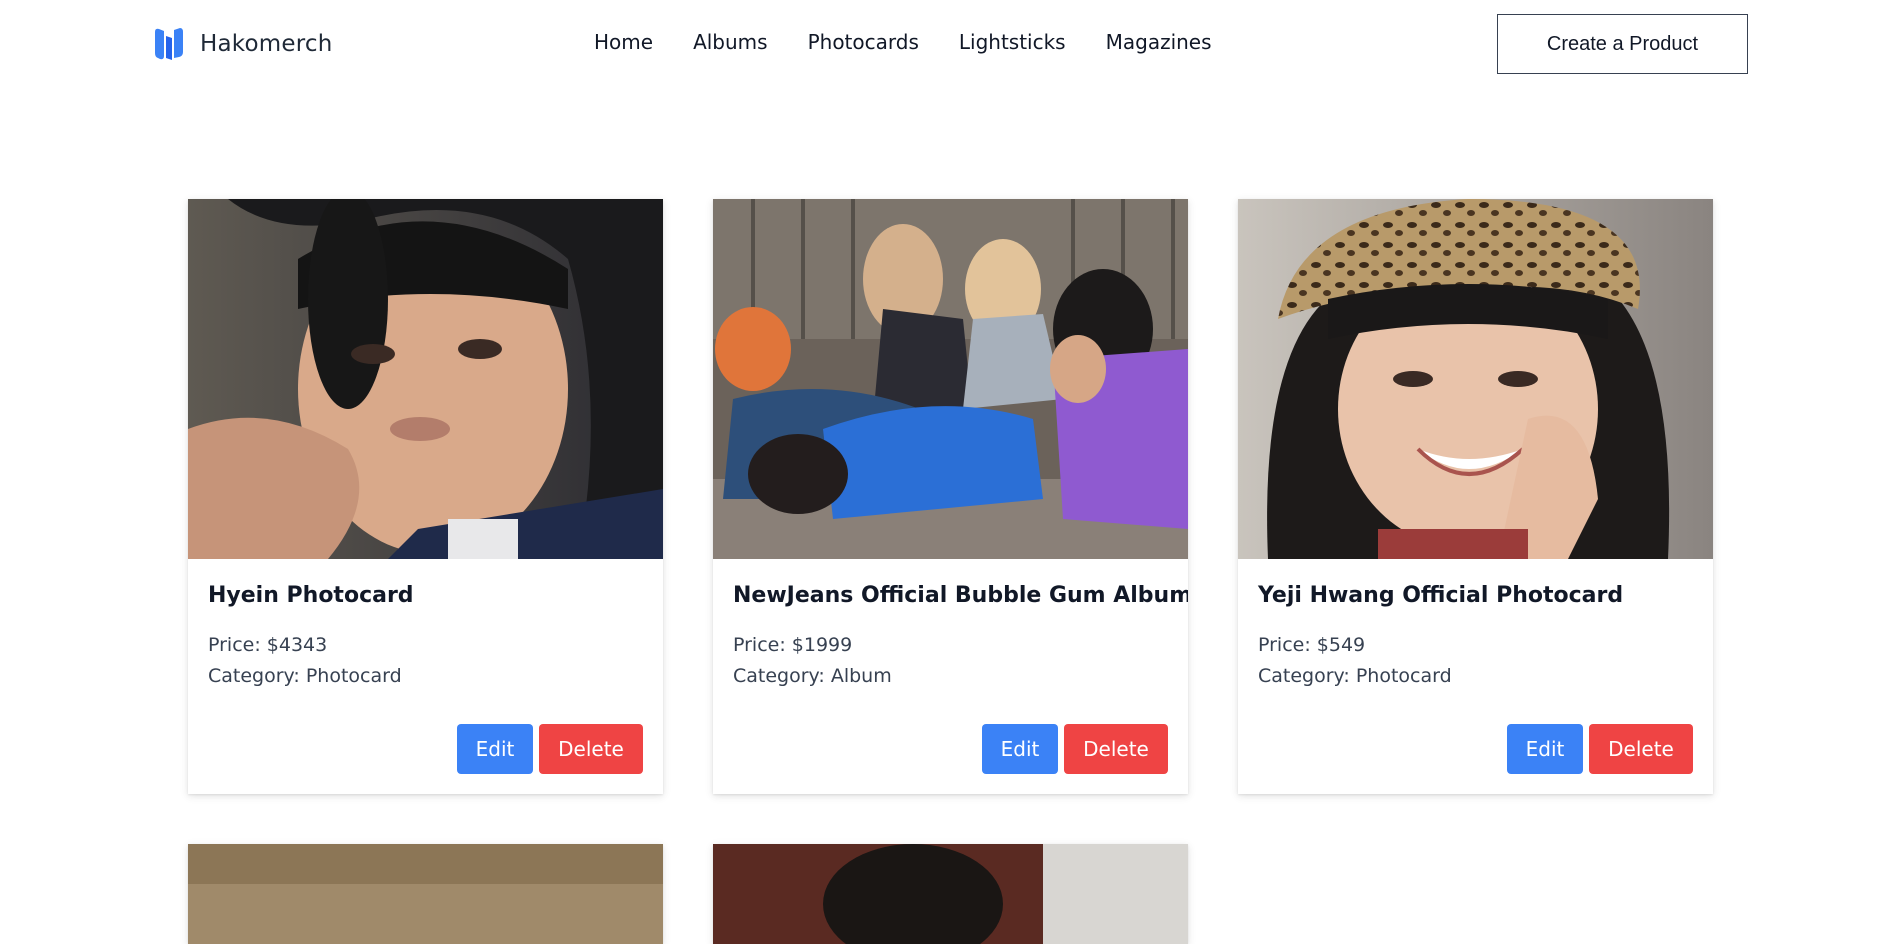 The width and height of the screenshot is (1901, 944). Describe the element at coordinates (730, 42) in the screenshot. I see `nav-link-albums: Albums` at that location.